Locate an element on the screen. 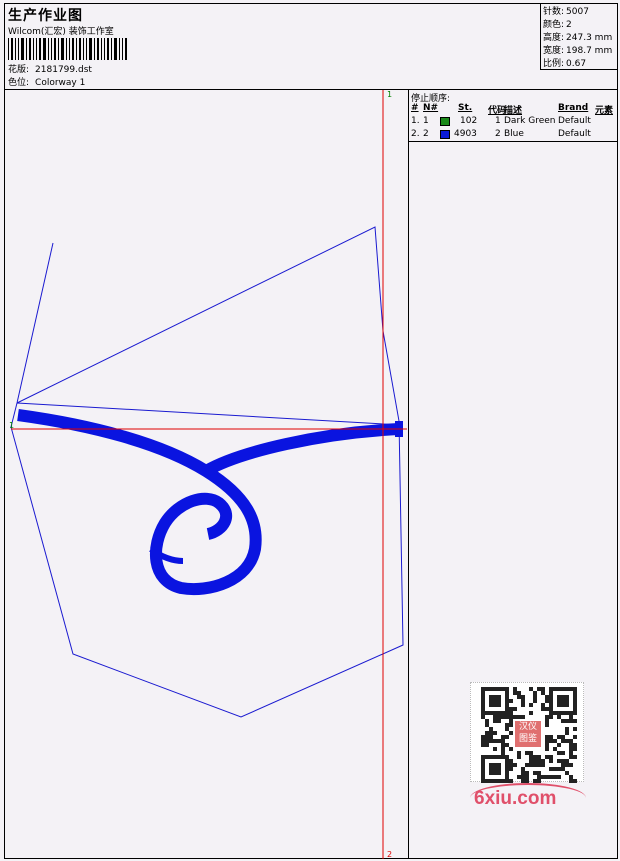 This screenshot has width=620, height=861. col-desc: 描述 is located at coordinates (513, 111).